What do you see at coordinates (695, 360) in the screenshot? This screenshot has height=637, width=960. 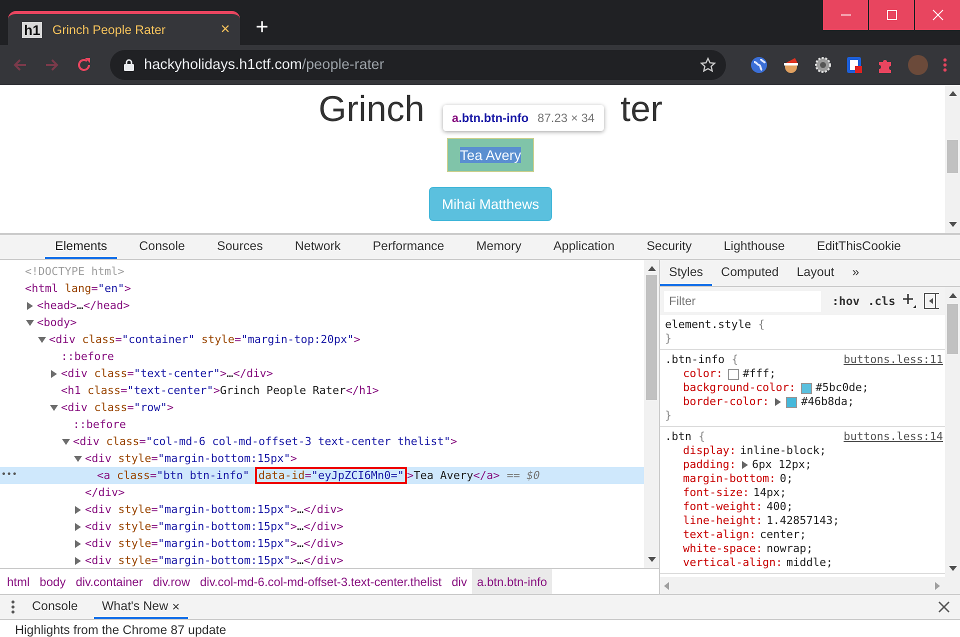 I see `css-selector: .btn-info` at bounding box center [695, 360].